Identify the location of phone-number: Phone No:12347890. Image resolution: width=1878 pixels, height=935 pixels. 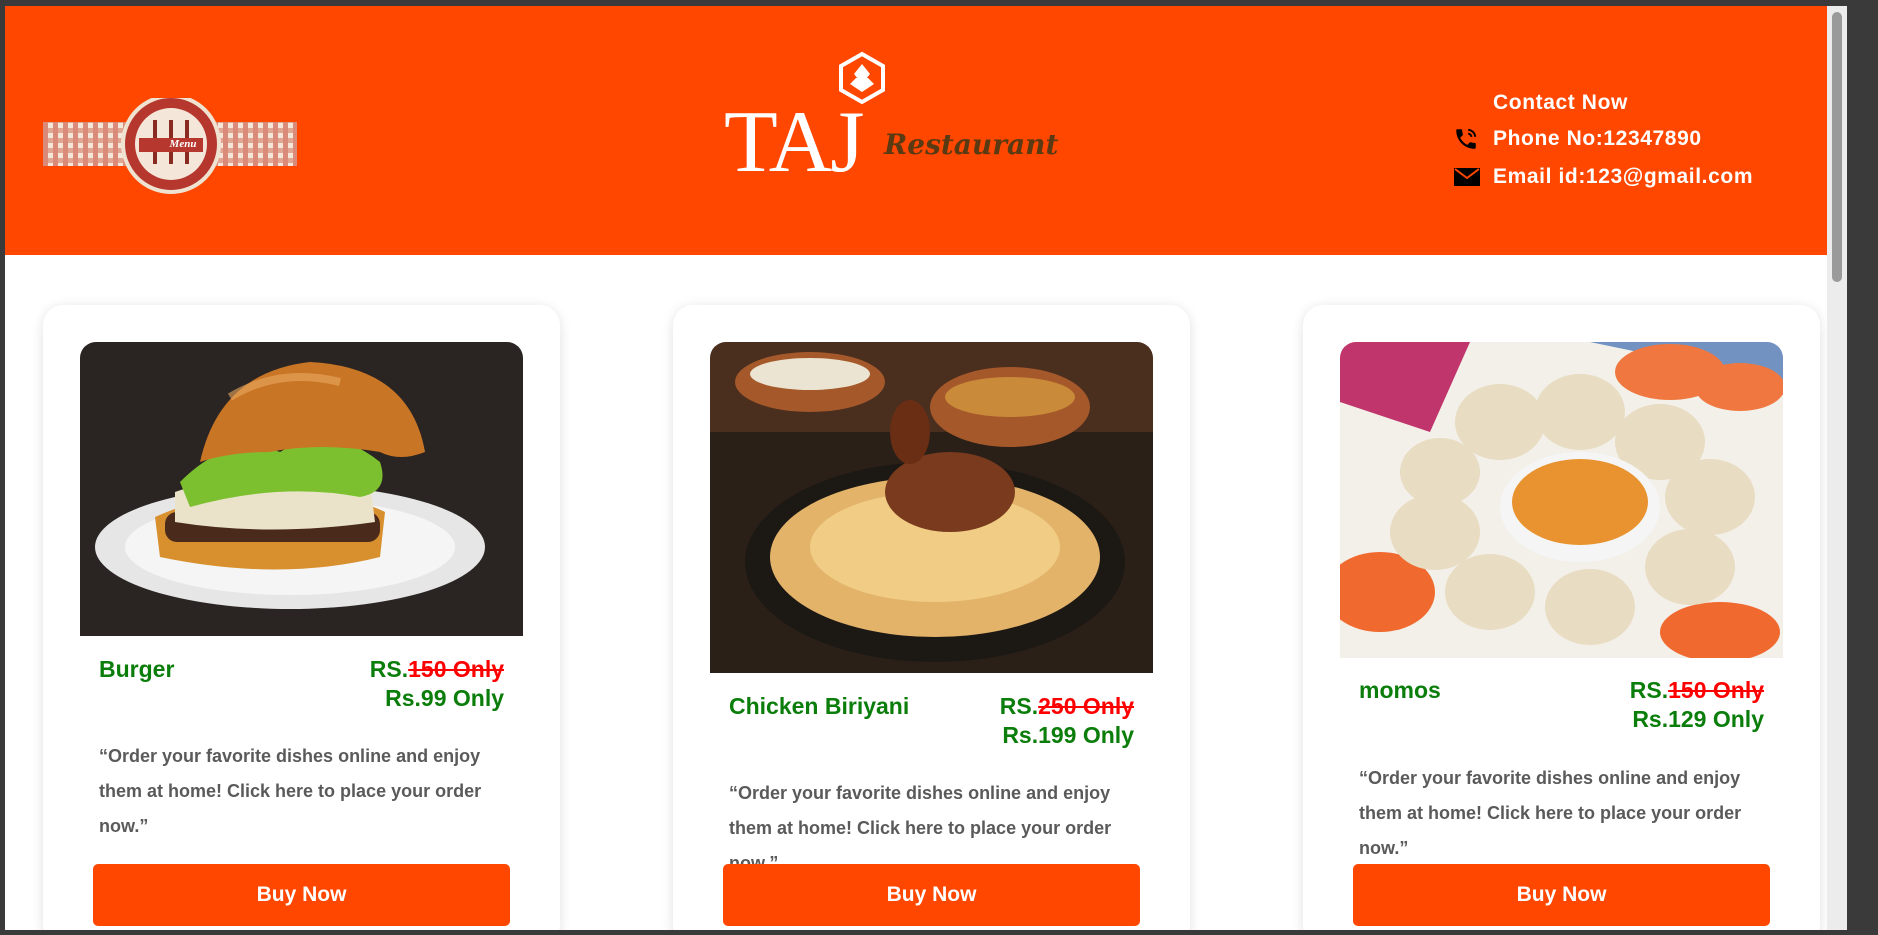
(1597, 139).